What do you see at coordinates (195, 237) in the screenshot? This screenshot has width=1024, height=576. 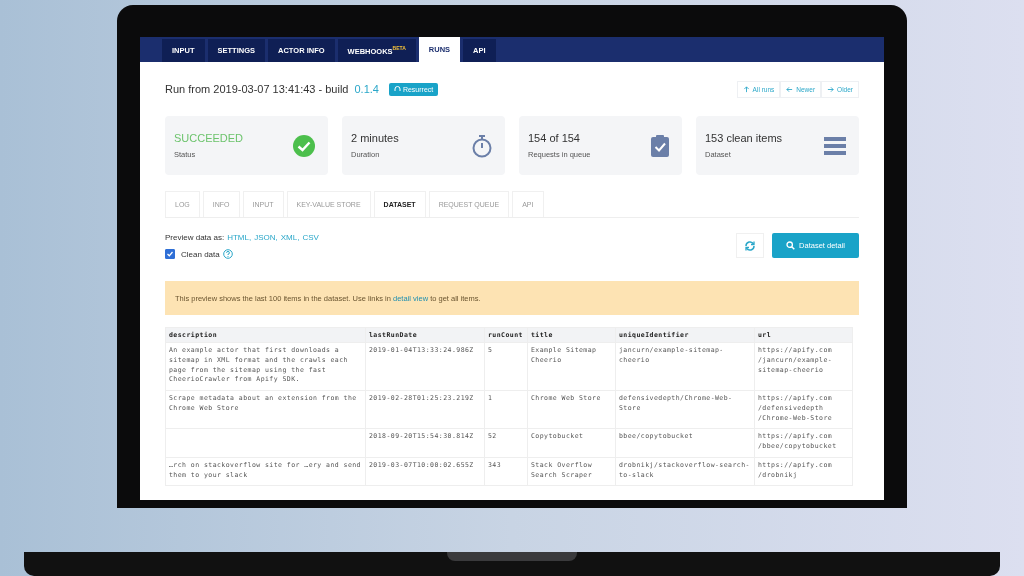 I see `preview-label: Preview data as:` at bounding box center [195, 237].